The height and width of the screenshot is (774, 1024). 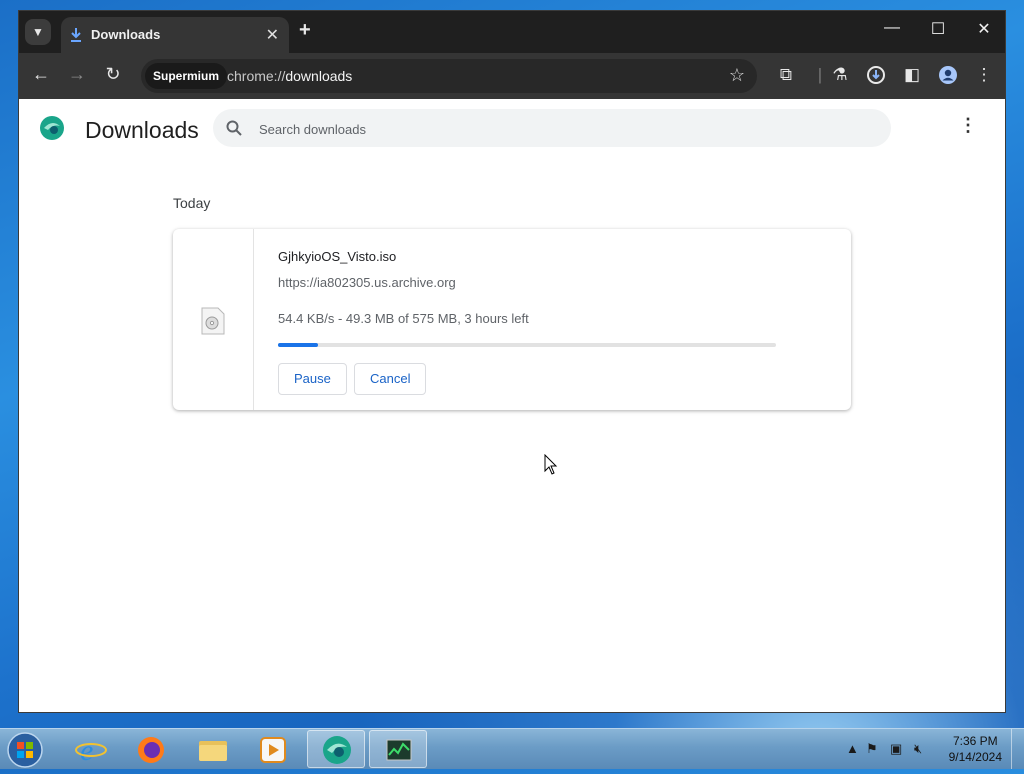 I want to click on url-text: chrome://downloads, so click(x=289, y=76).